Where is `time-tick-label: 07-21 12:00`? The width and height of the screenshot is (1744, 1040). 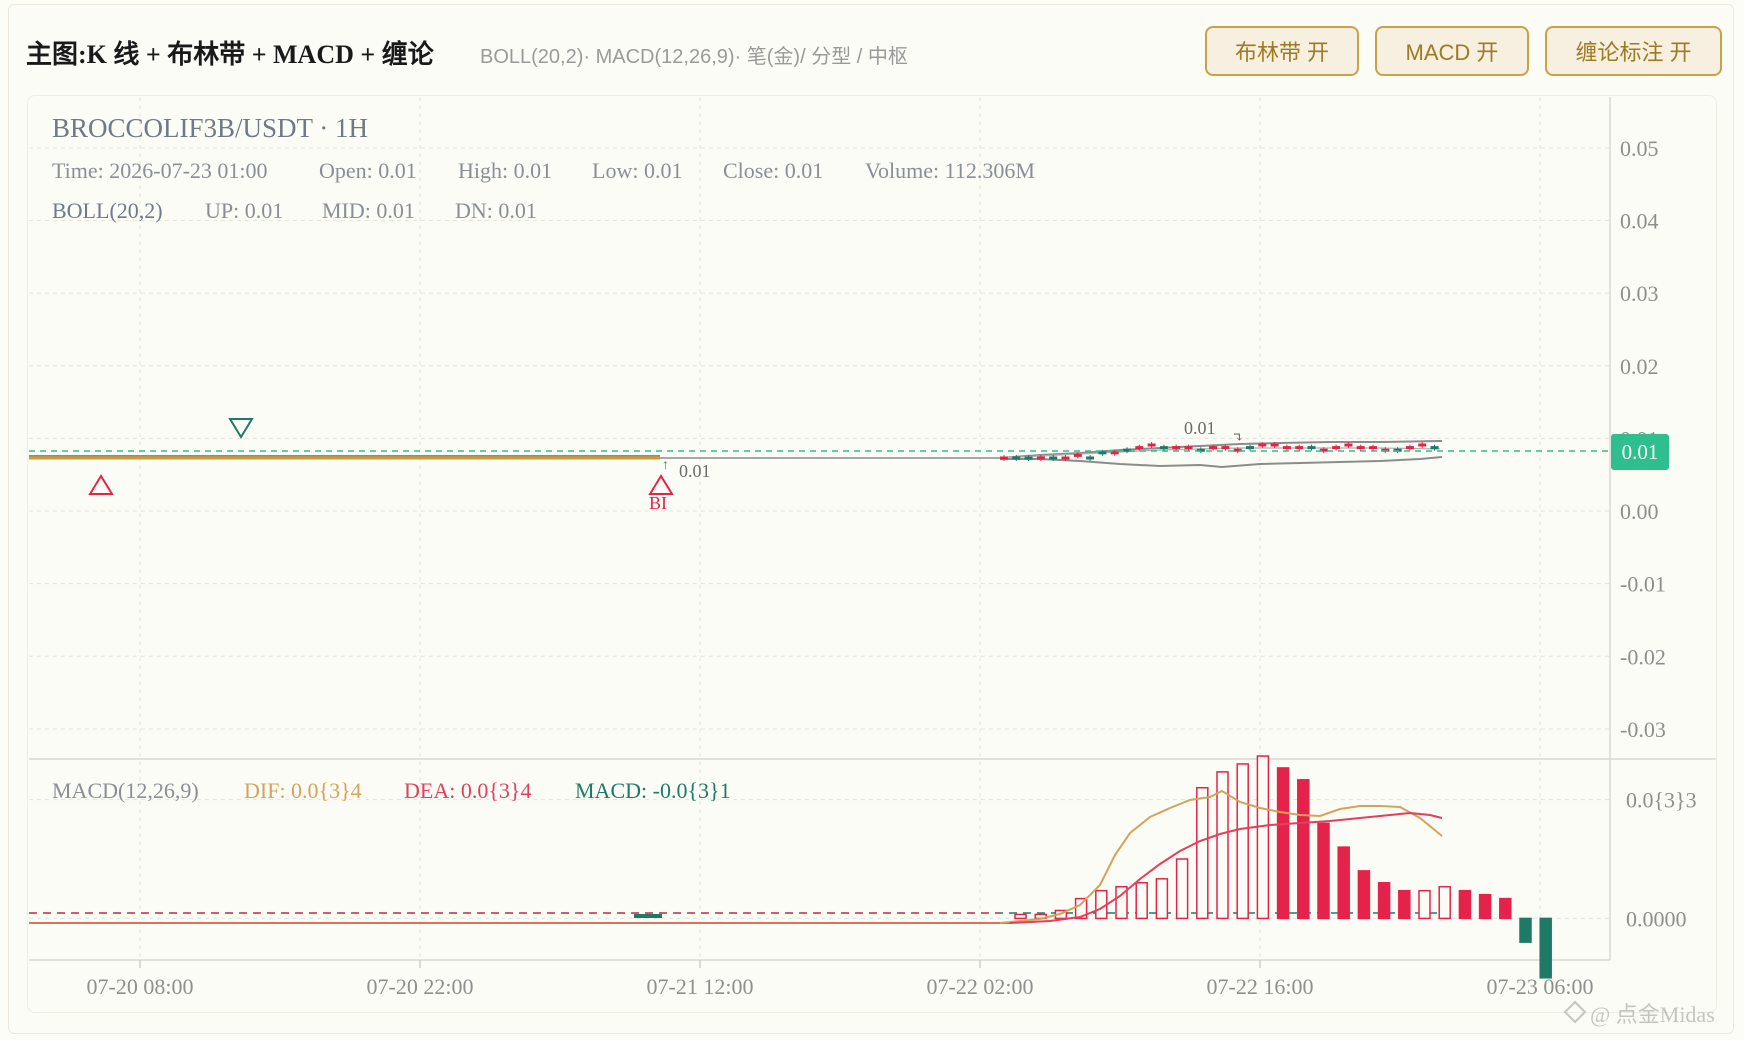
time-tick-label: 07-21 12:00 is located at coordinates (700, 986).